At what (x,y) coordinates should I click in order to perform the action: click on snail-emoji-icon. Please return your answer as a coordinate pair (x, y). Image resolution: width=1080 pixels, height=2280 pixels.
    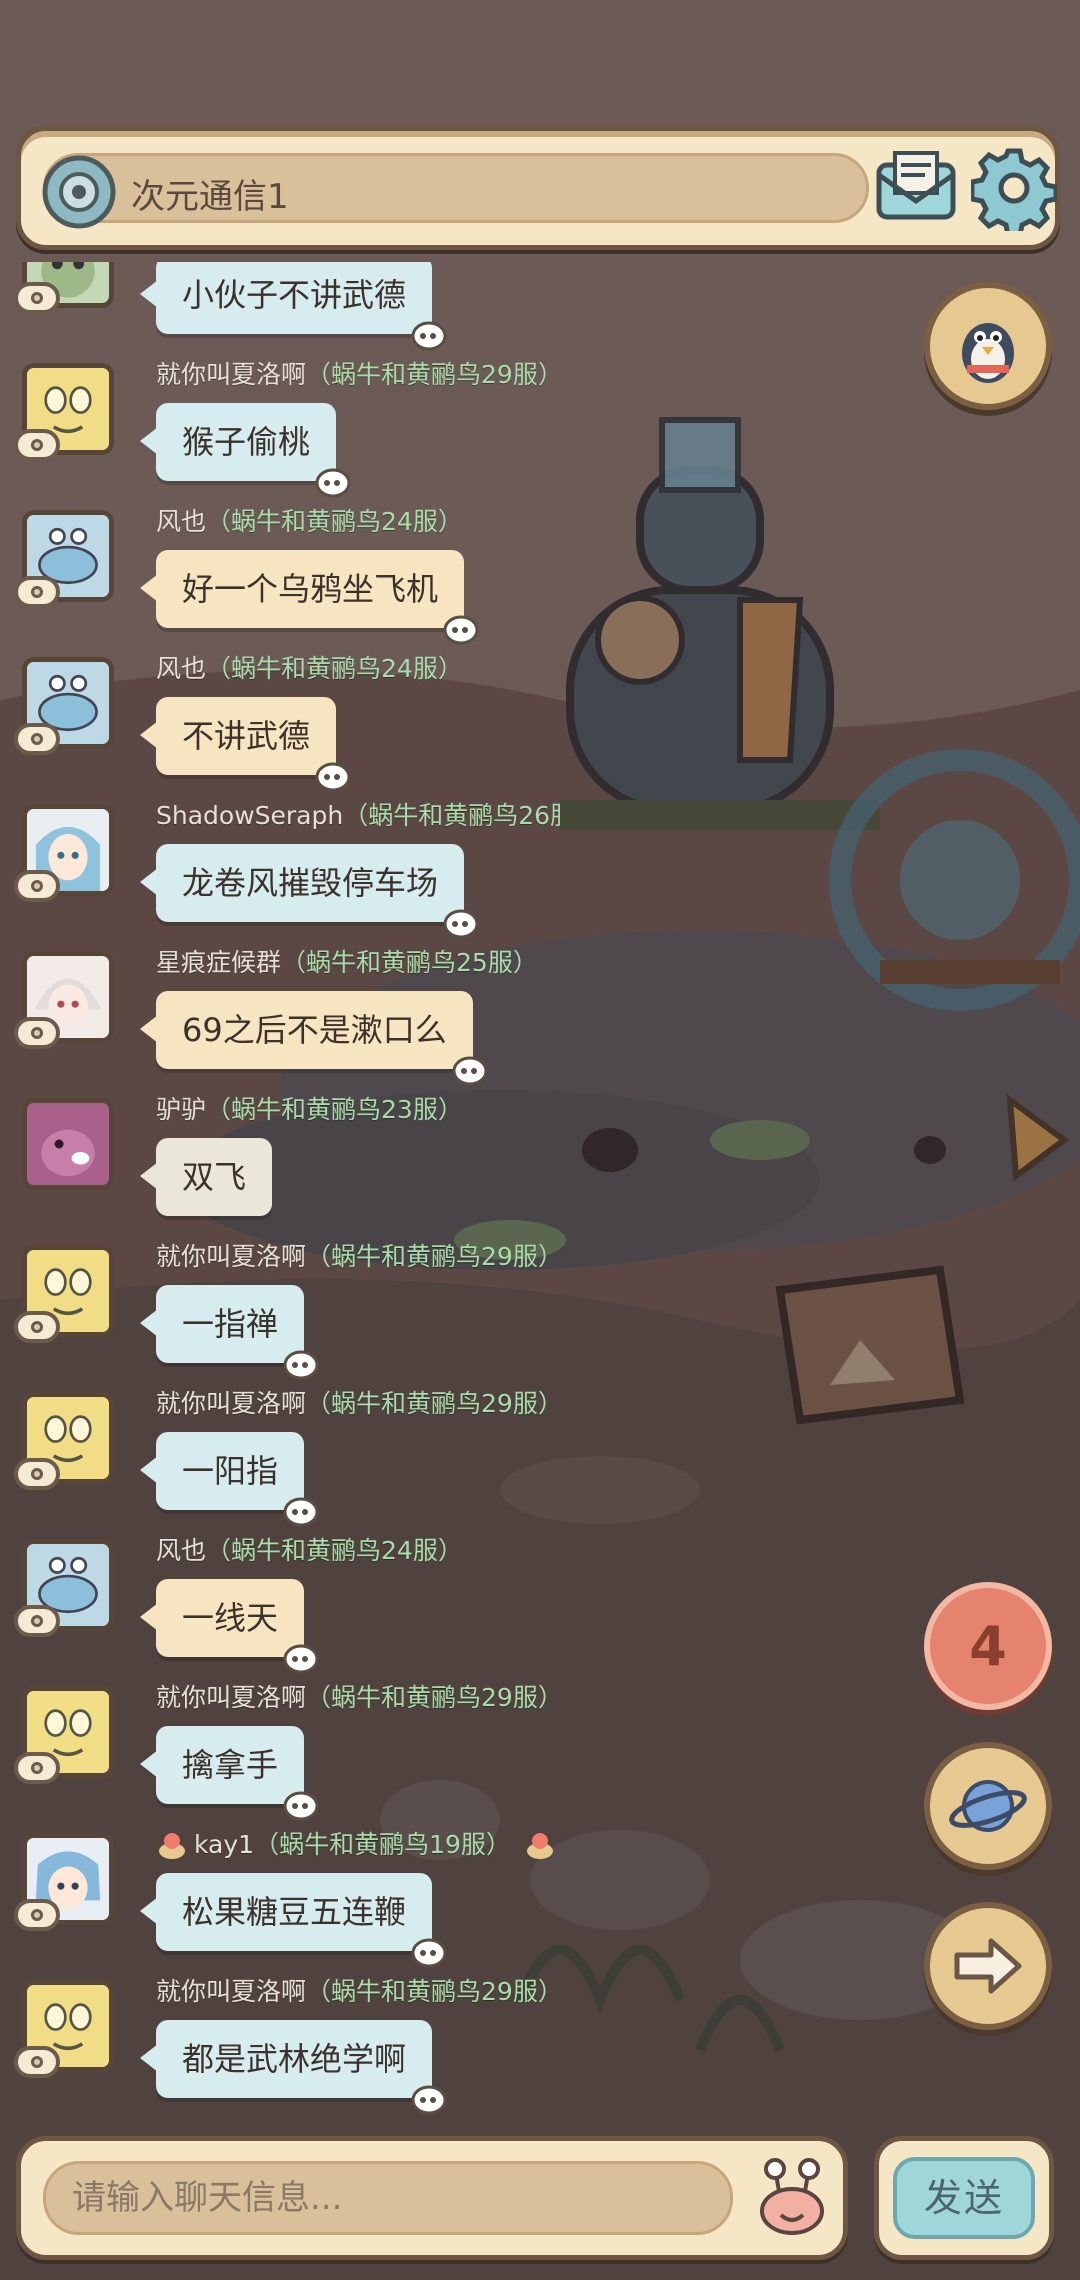
    Looking at the image, I should click on (792, 2198).